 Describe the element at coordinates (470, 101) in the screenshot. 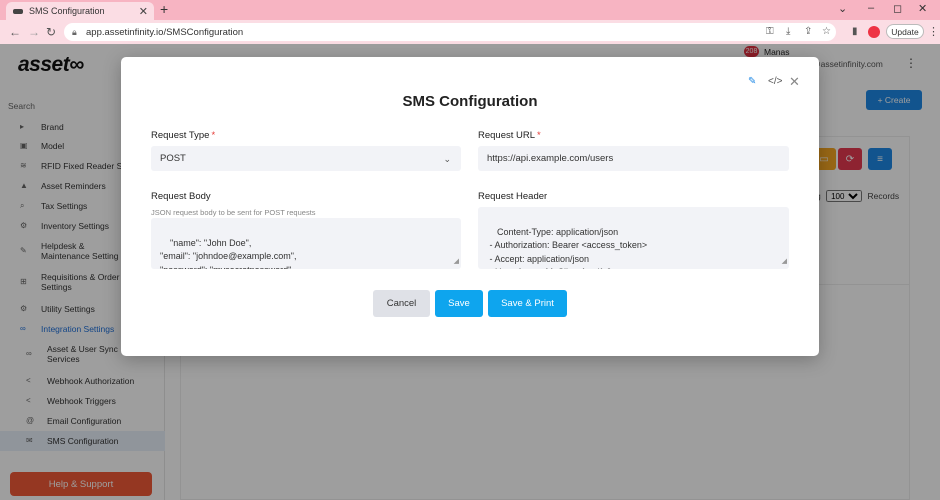

I see `modal-title: SMS Configuration` at that location.